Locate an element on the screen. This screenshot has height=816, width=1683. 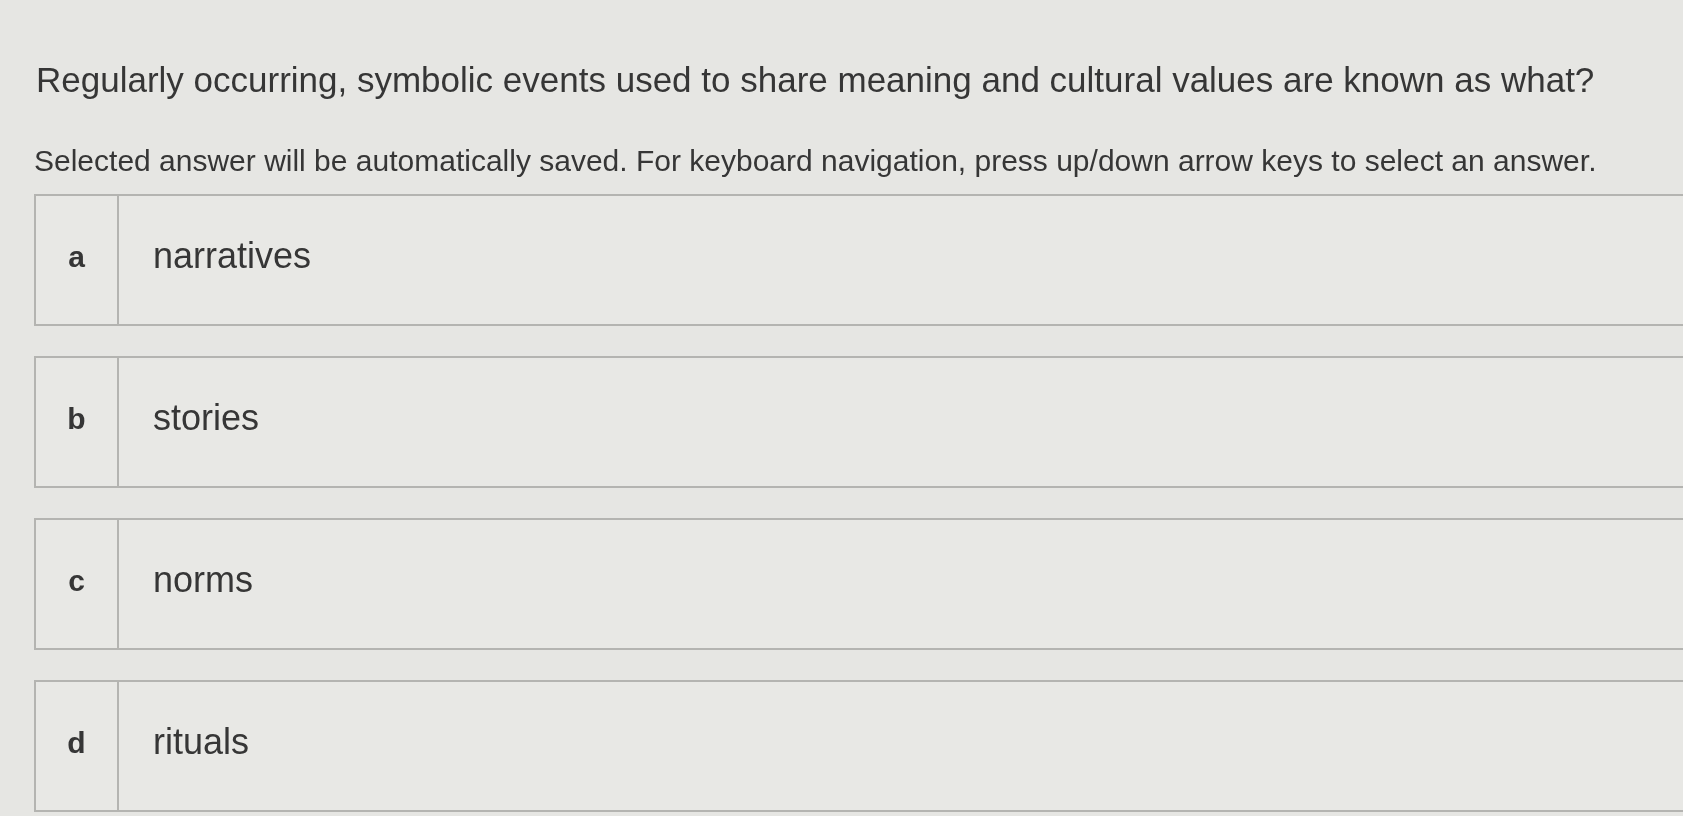
option-letter: a is located at coordinates (77, 260).